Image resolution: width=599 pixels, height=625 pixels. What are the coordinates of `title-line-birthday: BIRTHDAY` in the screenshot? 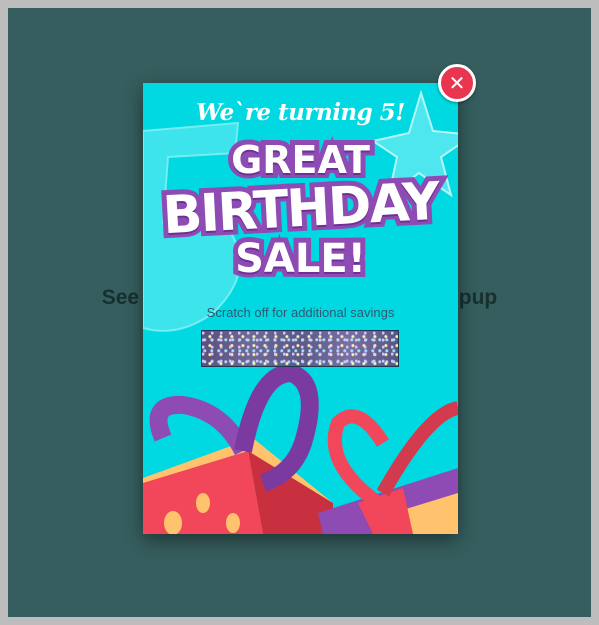 It's located at (300, 209).